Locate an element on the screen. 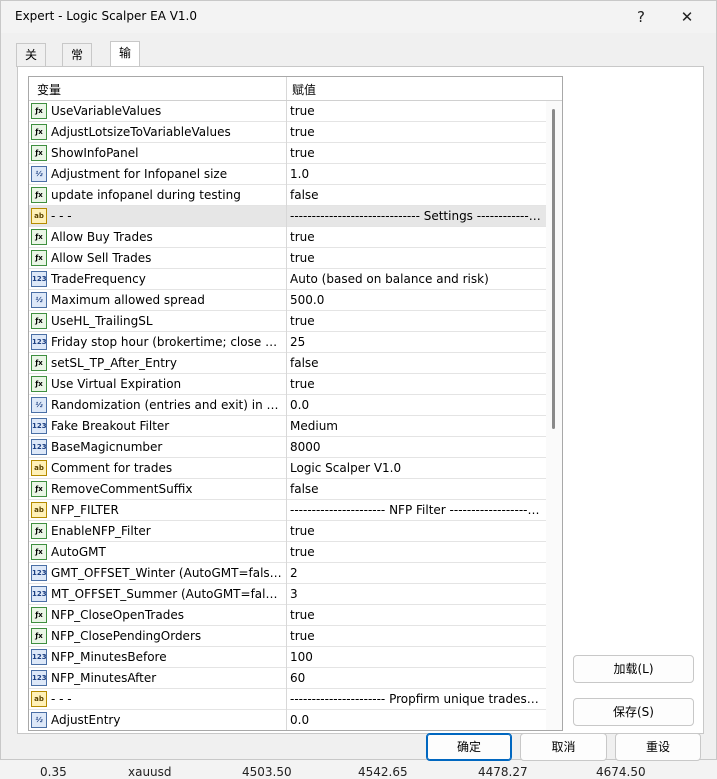 This screenshot has height=779, width=717. title-bar: Expert - Logic Scalper EA V1.0 ? ✕ is located at coordinates (358, 17).